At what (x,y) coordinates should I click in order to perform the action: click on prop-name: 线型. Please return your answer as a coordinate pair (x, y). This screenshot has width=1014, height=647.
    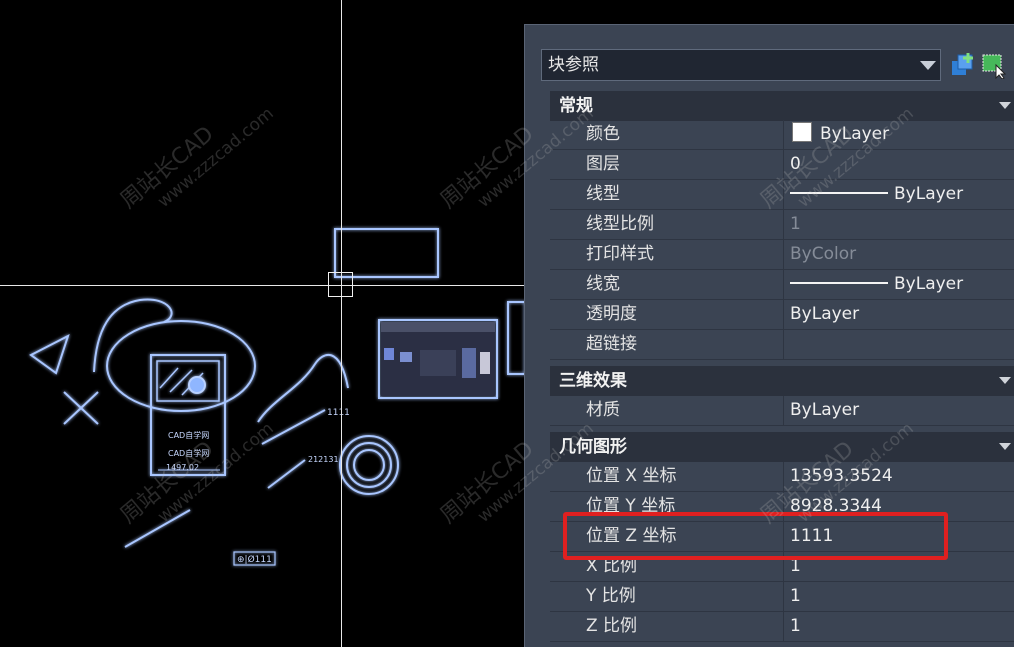
    Looking at the image, I should click on (667, 194).